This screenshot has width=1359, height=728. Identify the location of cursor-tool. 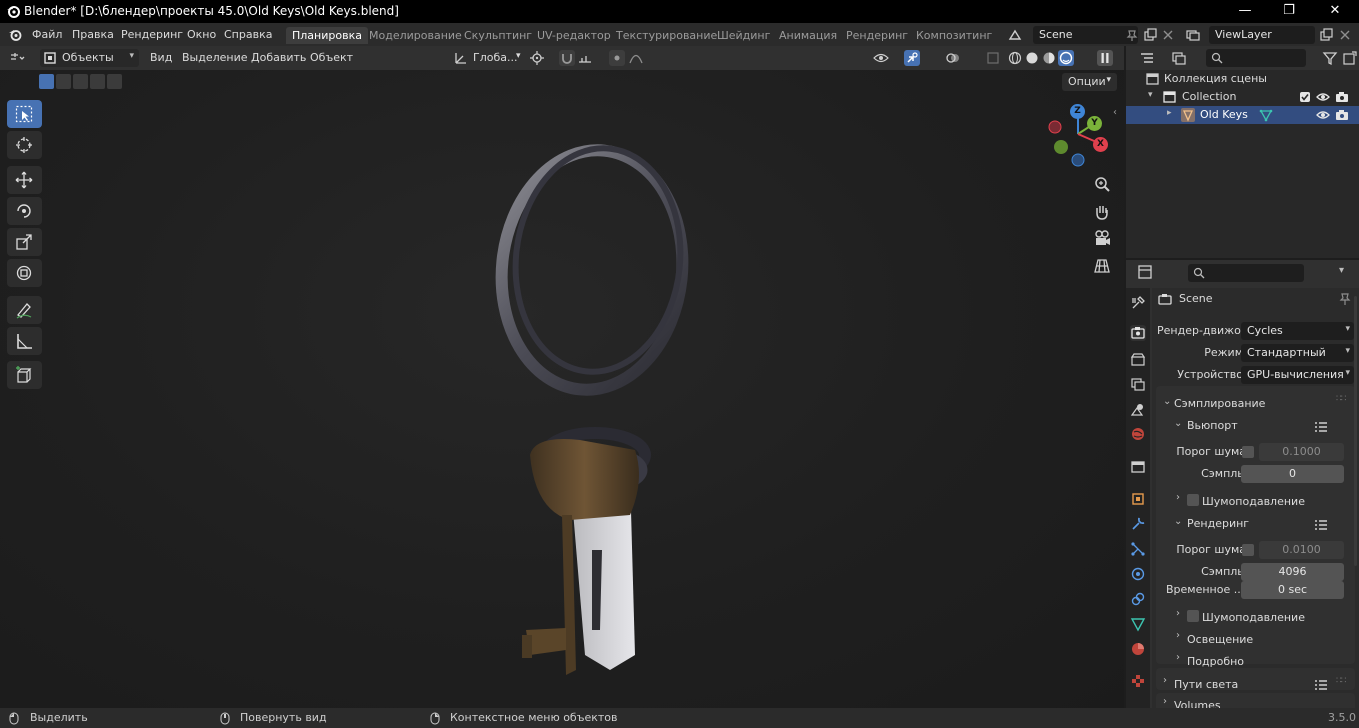
(24, 145).